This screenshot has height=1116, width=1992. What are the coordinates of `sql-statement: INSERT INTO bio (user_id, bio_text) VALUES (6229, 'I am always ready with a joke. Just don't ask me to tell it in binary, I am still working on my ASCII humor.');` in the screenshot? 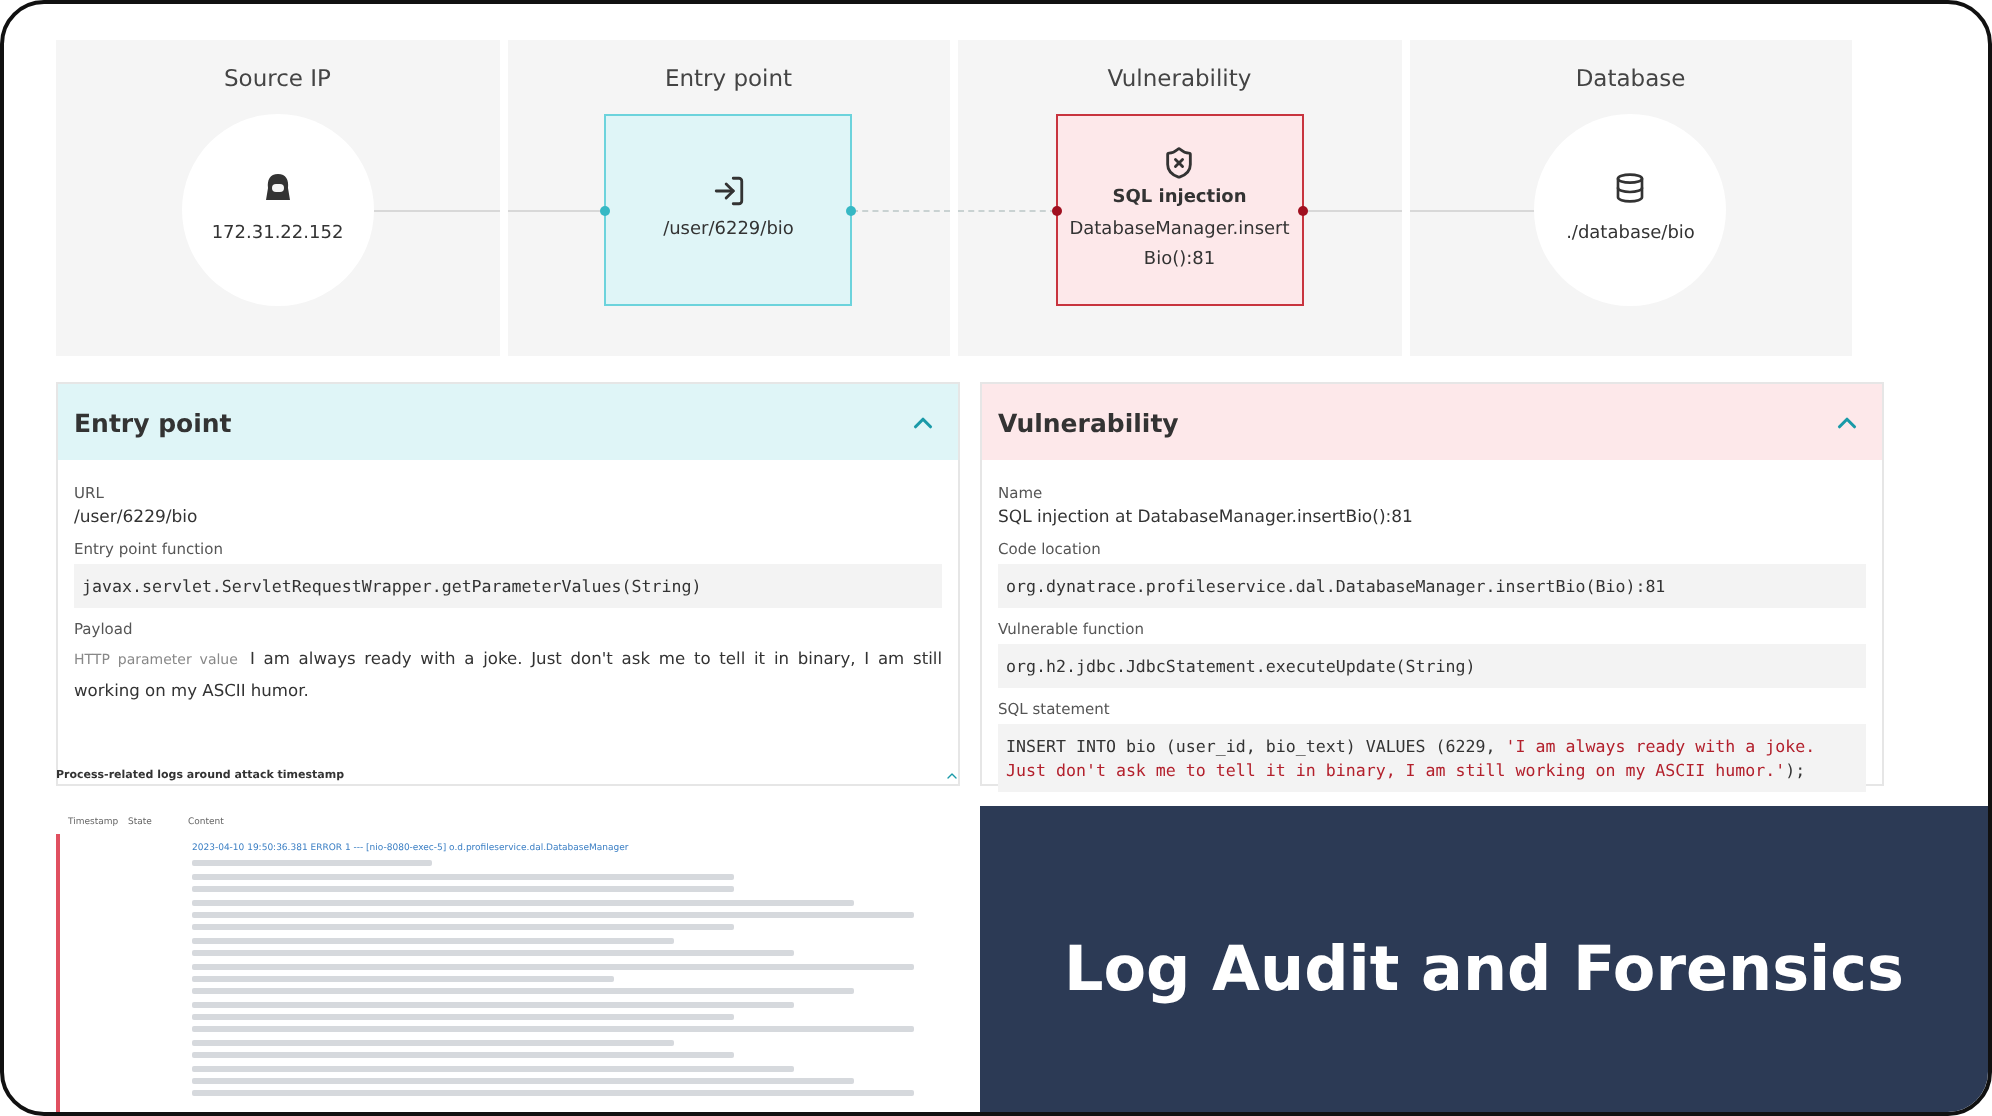 It's located at (1432, 758).